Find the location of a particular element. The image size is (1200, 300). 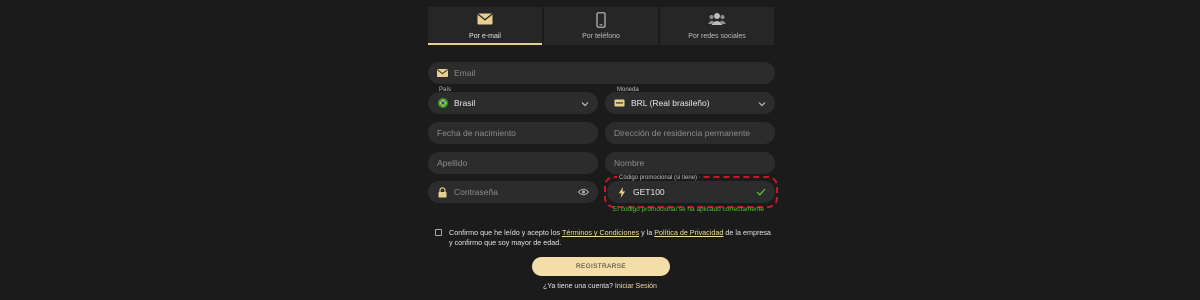

users-icon is located at coordinates (717, 21).